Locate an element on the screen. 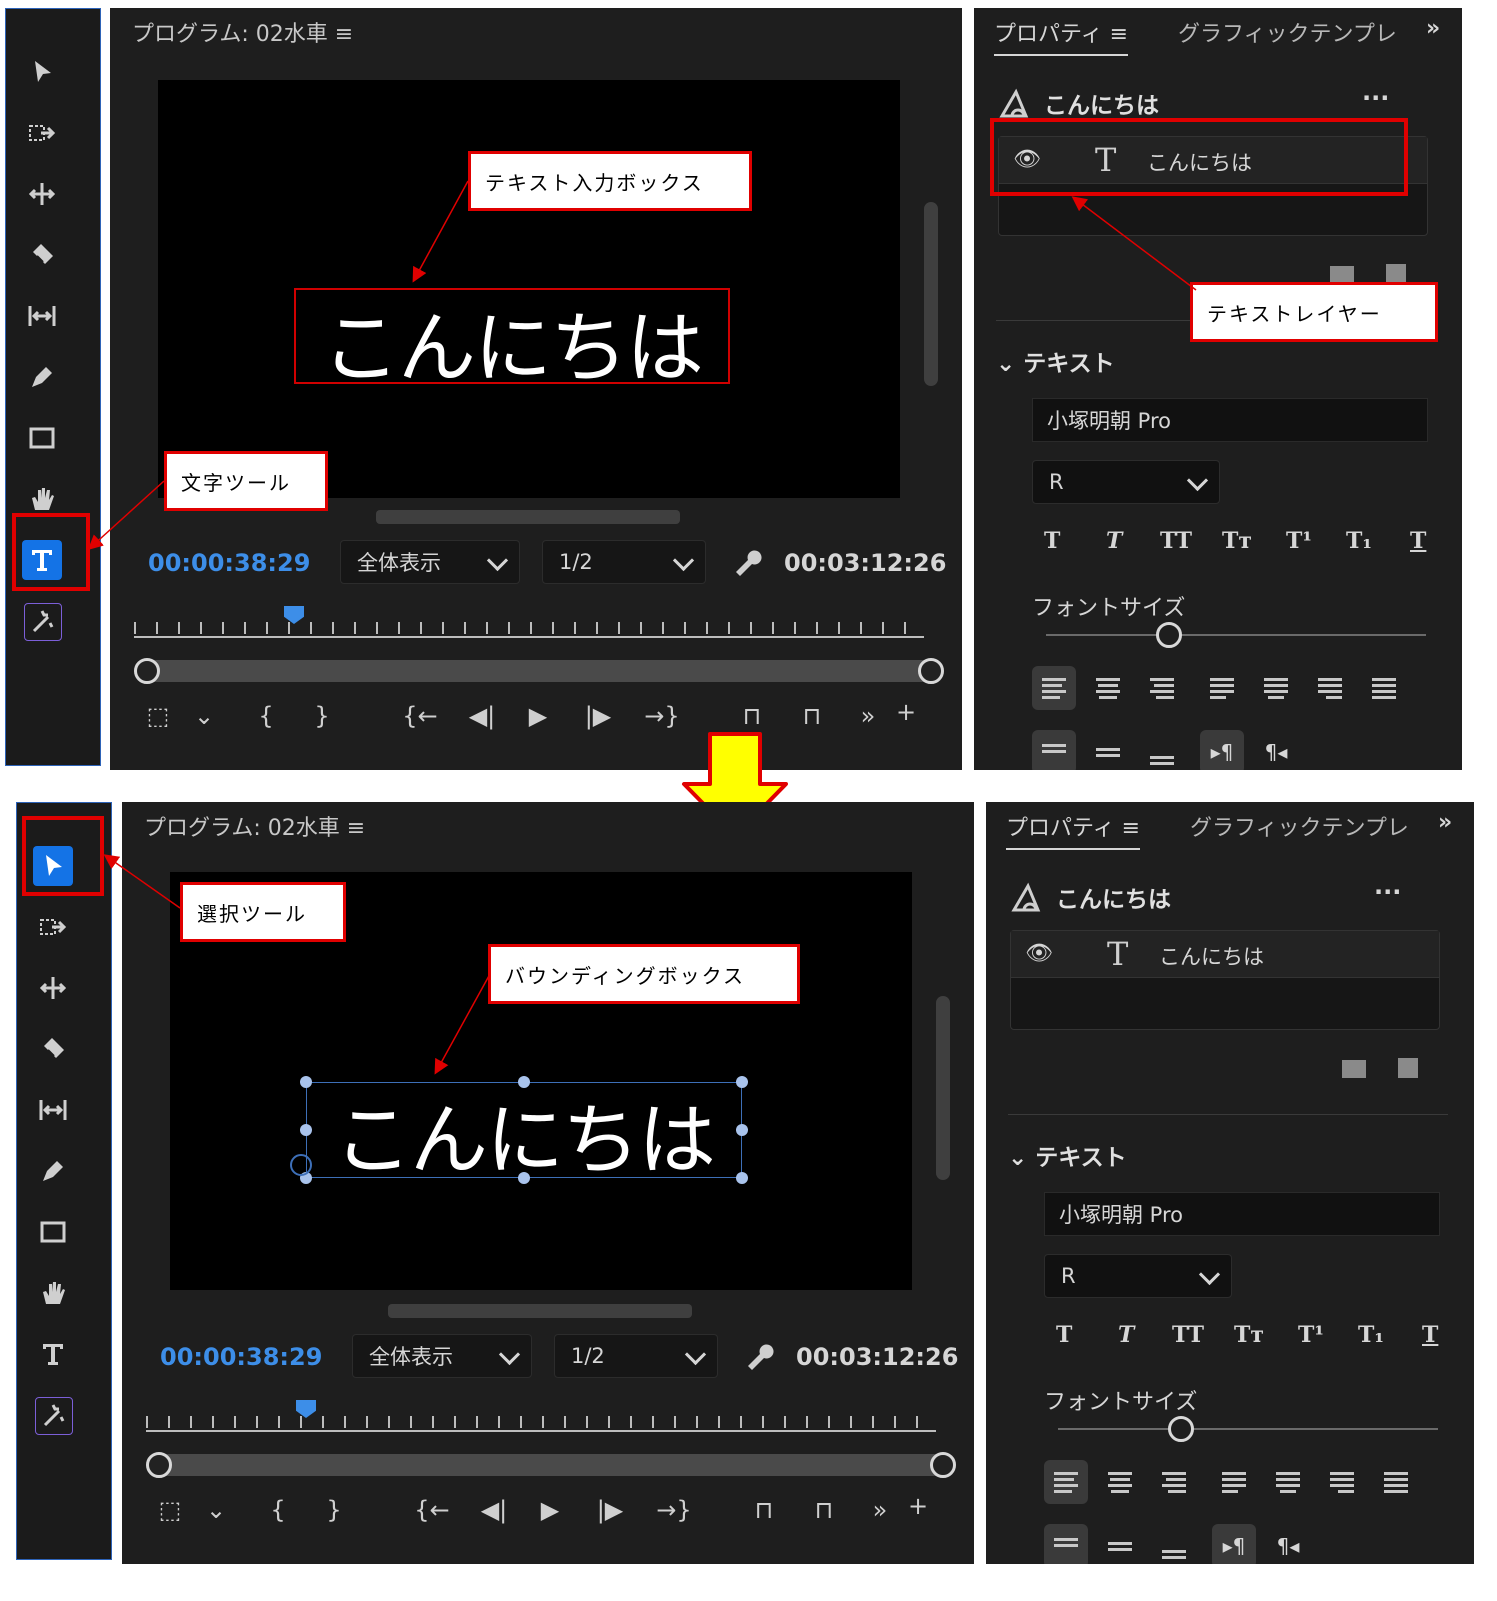  handle-bottom-right is located at coordinates (742, 1178).